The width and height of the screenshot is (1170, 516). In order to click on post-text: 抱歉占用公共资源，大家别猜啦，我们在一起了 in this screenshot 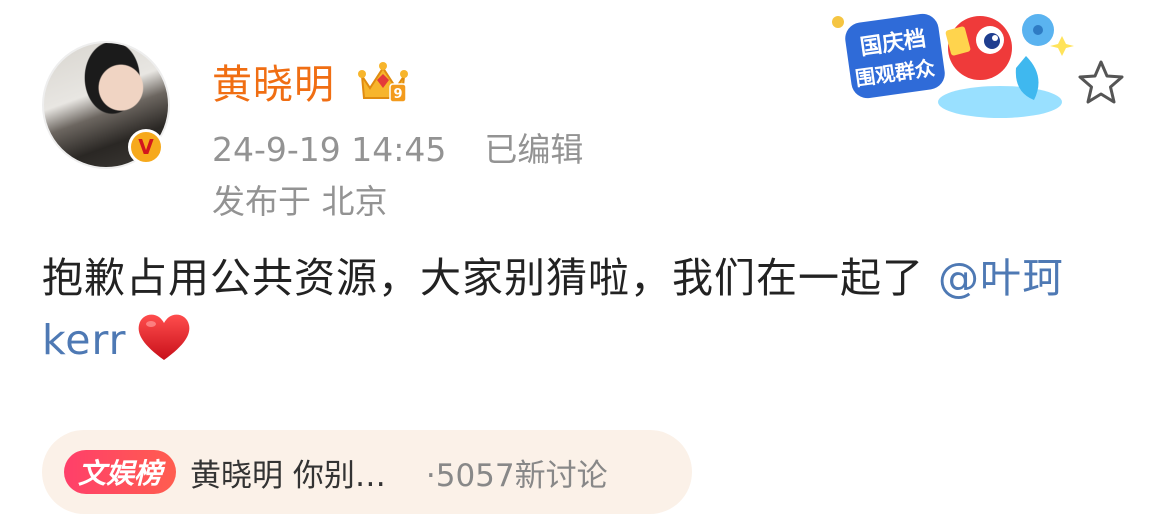, I will do `click(490, 278)`.